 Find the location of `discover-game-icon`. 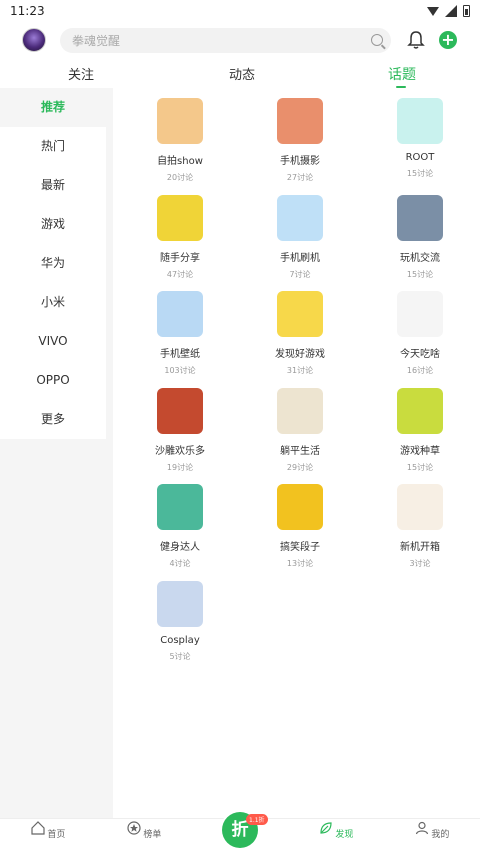

discover-game-icon is located at coordinates (300, 314).